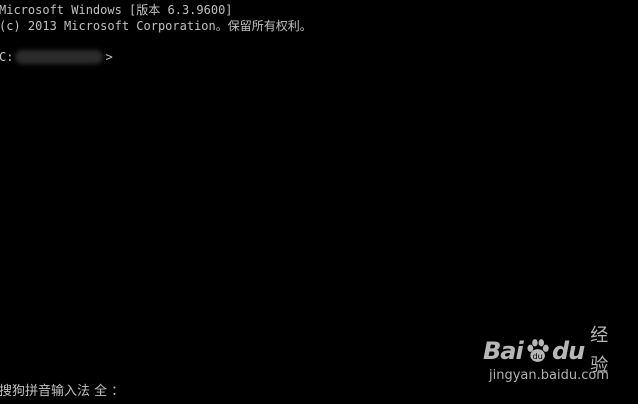 This screenshot has width=638, height=404. What do you see at coordinates (156, 26) in the screenshot?
I see `copyright-line: (c) 2013 Microsoft Corporation。保留所有权利。` at bounding box center [156, 26].